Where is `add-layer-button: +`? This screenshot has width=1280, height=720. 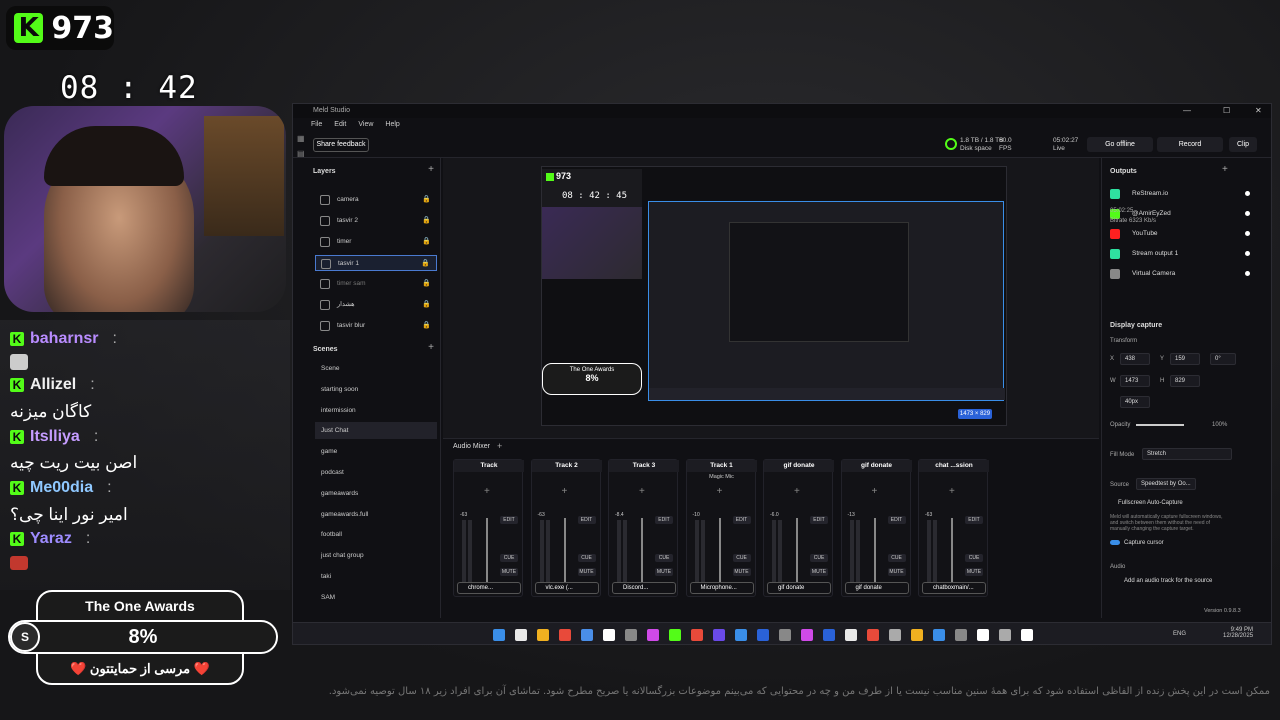
add-layer-button: + is located at coordinates (431, 169).